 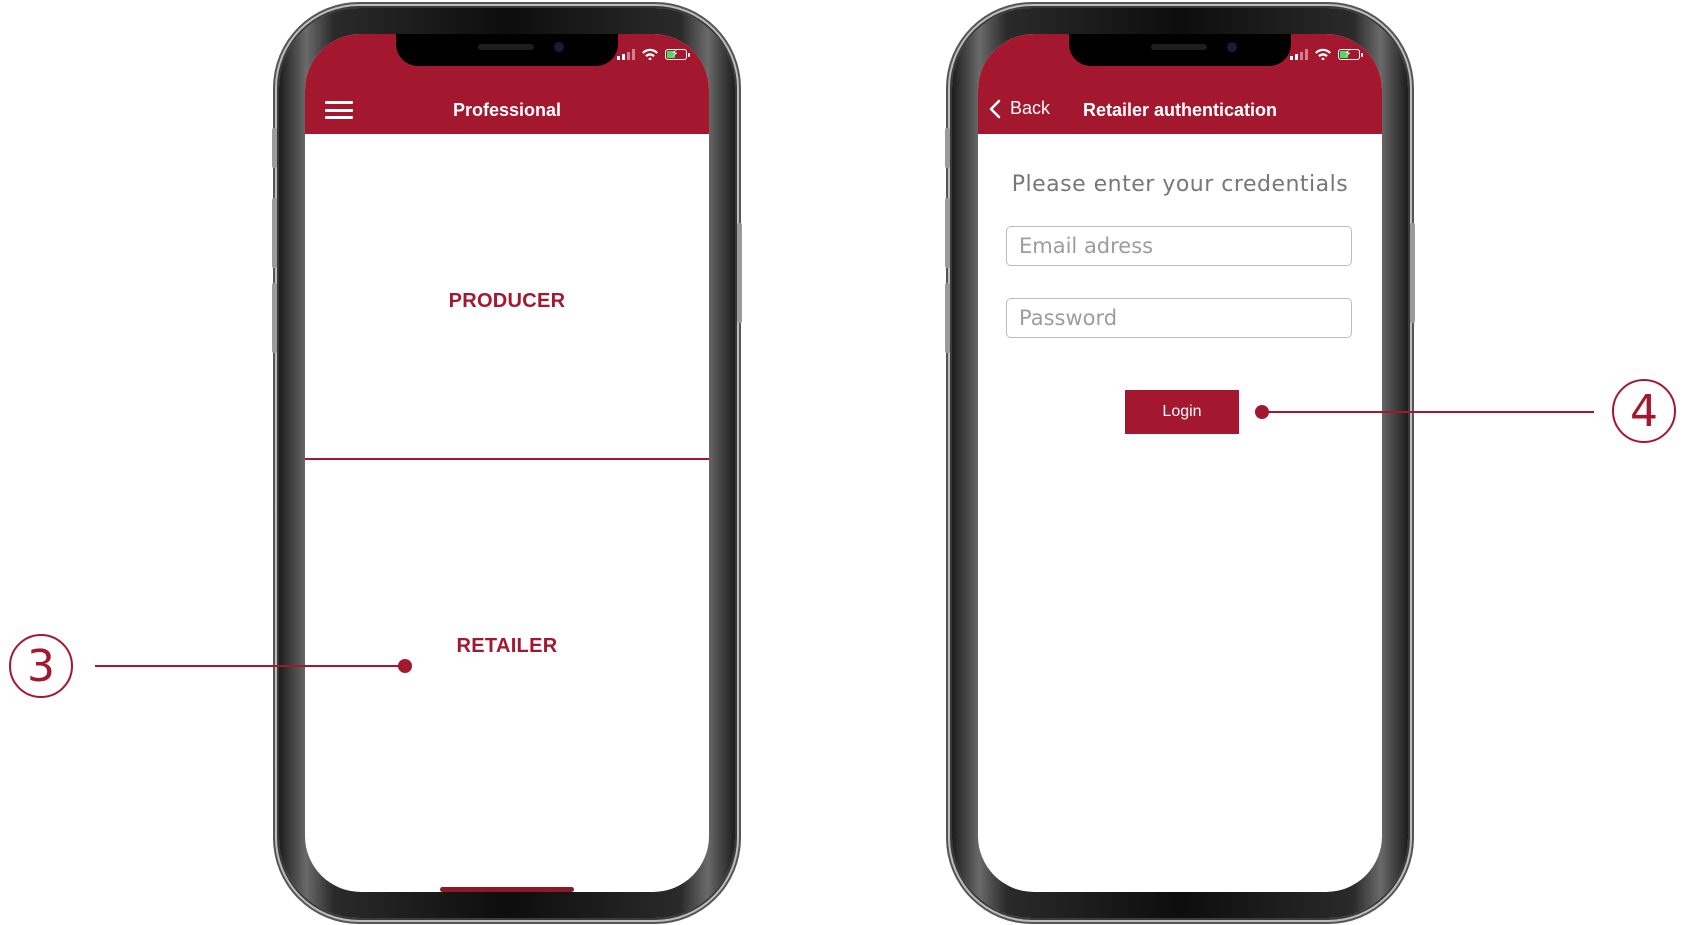 I want to click on step-3-callout: 3, so click(x=41, y=666).